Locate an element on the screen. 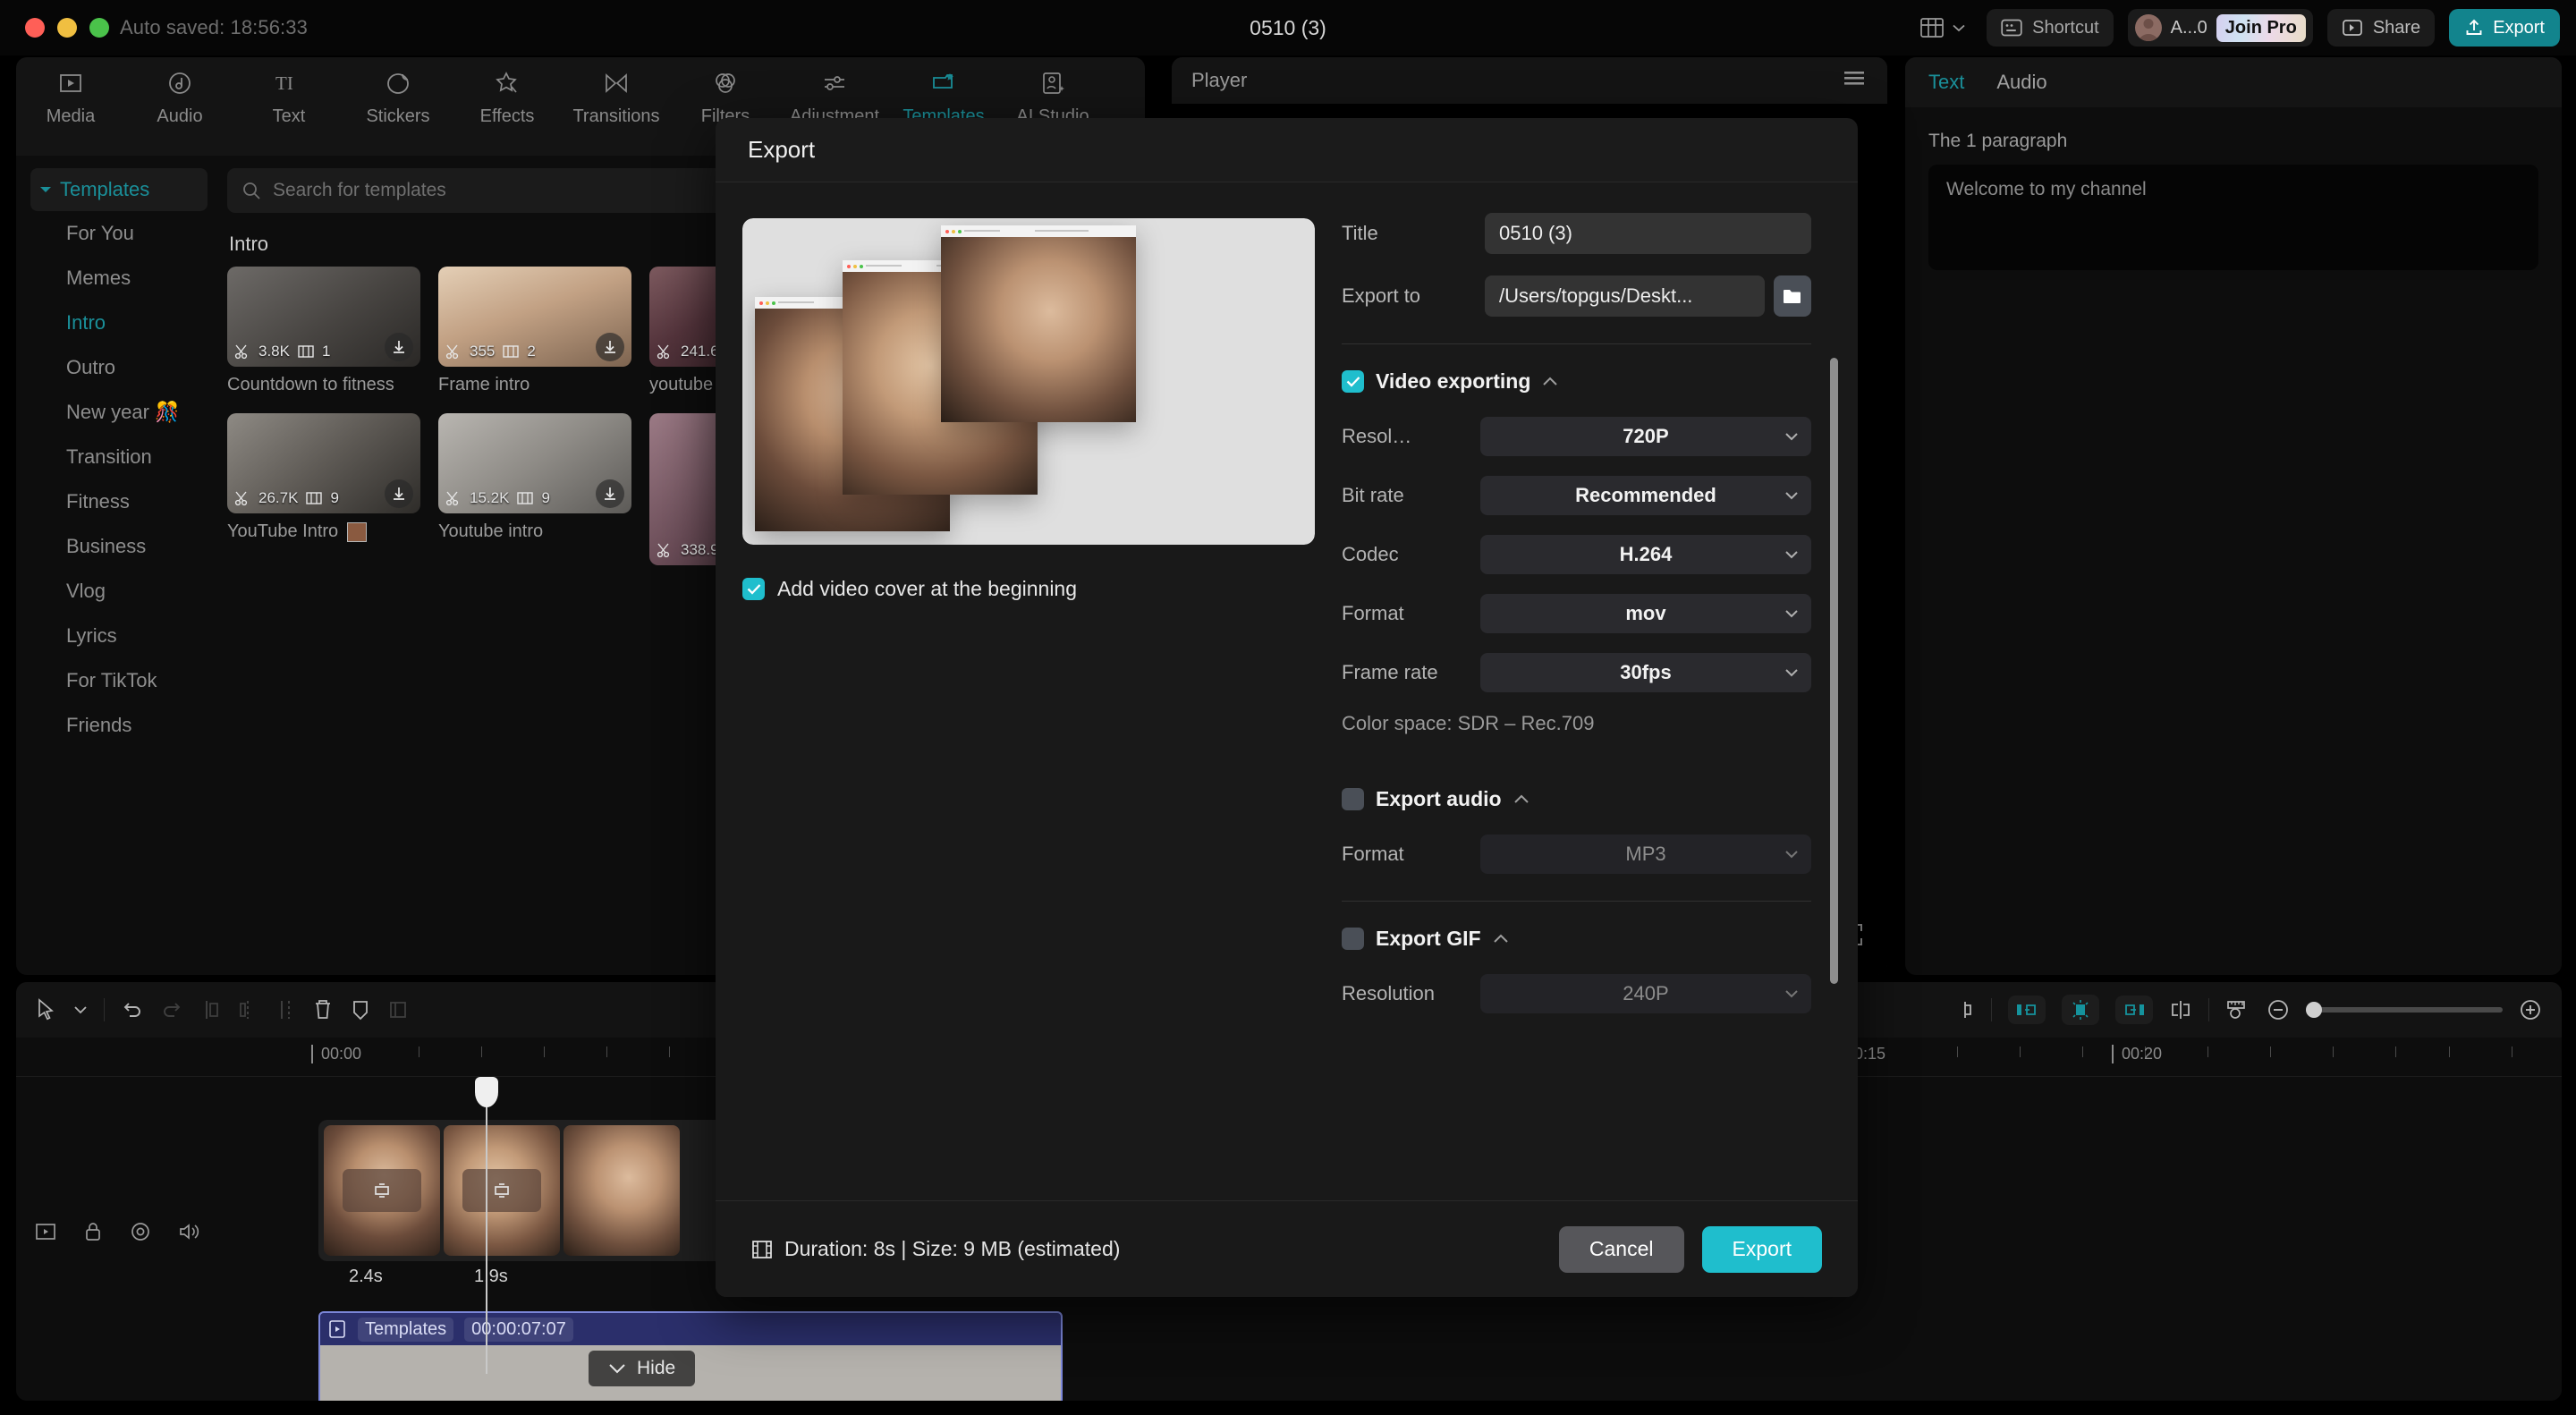  redo-button is located at coordinates (171, 1010).